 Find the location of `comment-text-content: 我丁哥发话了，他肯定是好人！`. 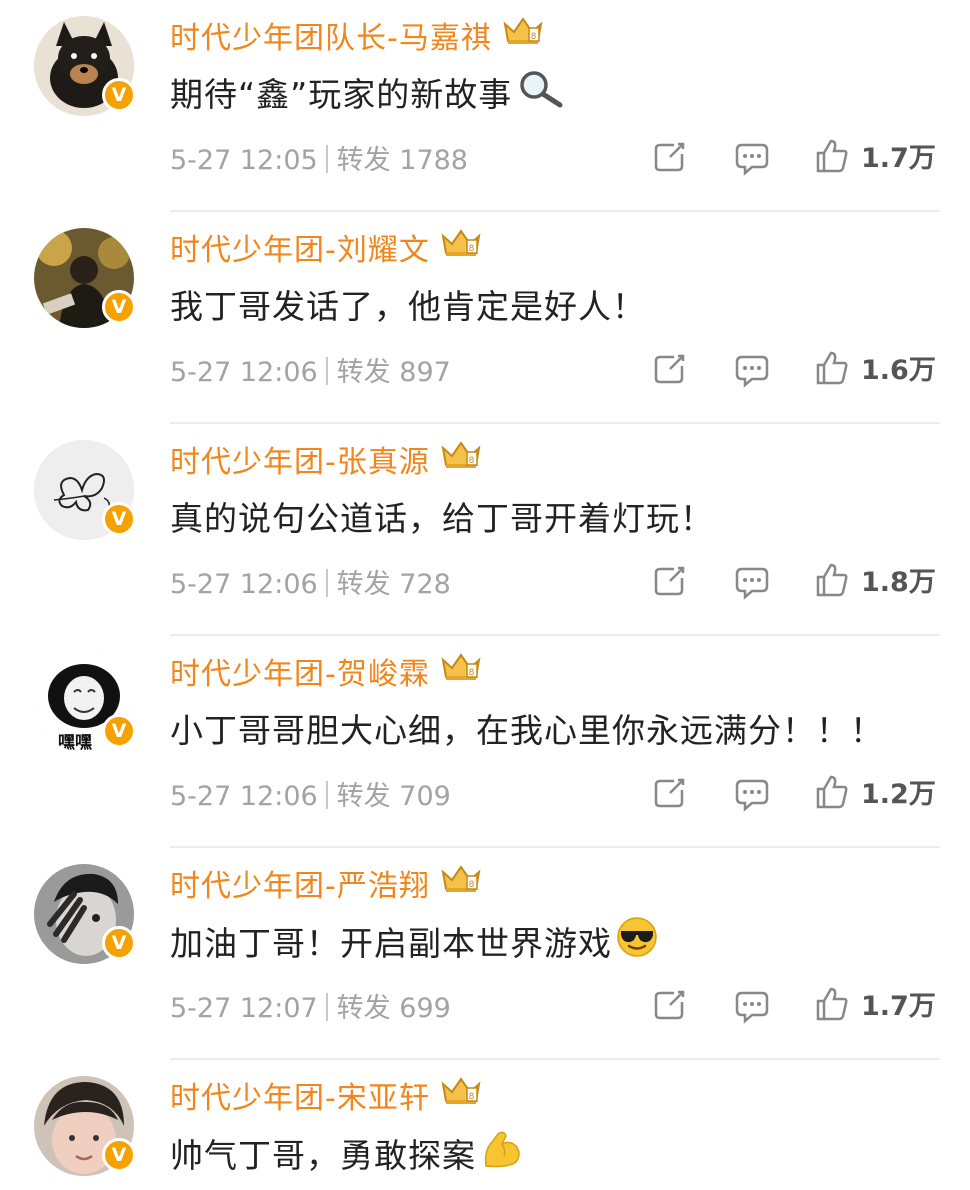

comment-text-content: 我丁哥发话了，他肯定是好人！ is located at coordinates (408, 306).